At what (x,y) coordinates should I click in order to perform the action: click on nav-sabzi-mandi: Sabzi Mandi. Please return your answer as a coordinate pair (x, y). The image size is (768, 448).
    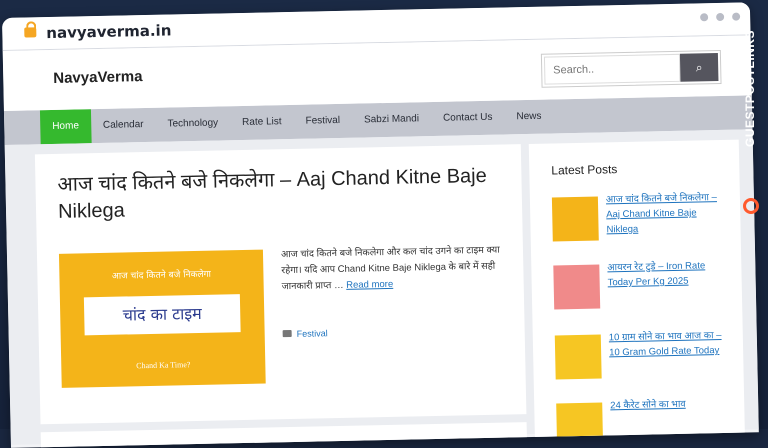
    Looking at the image, I should click on (392, 120).